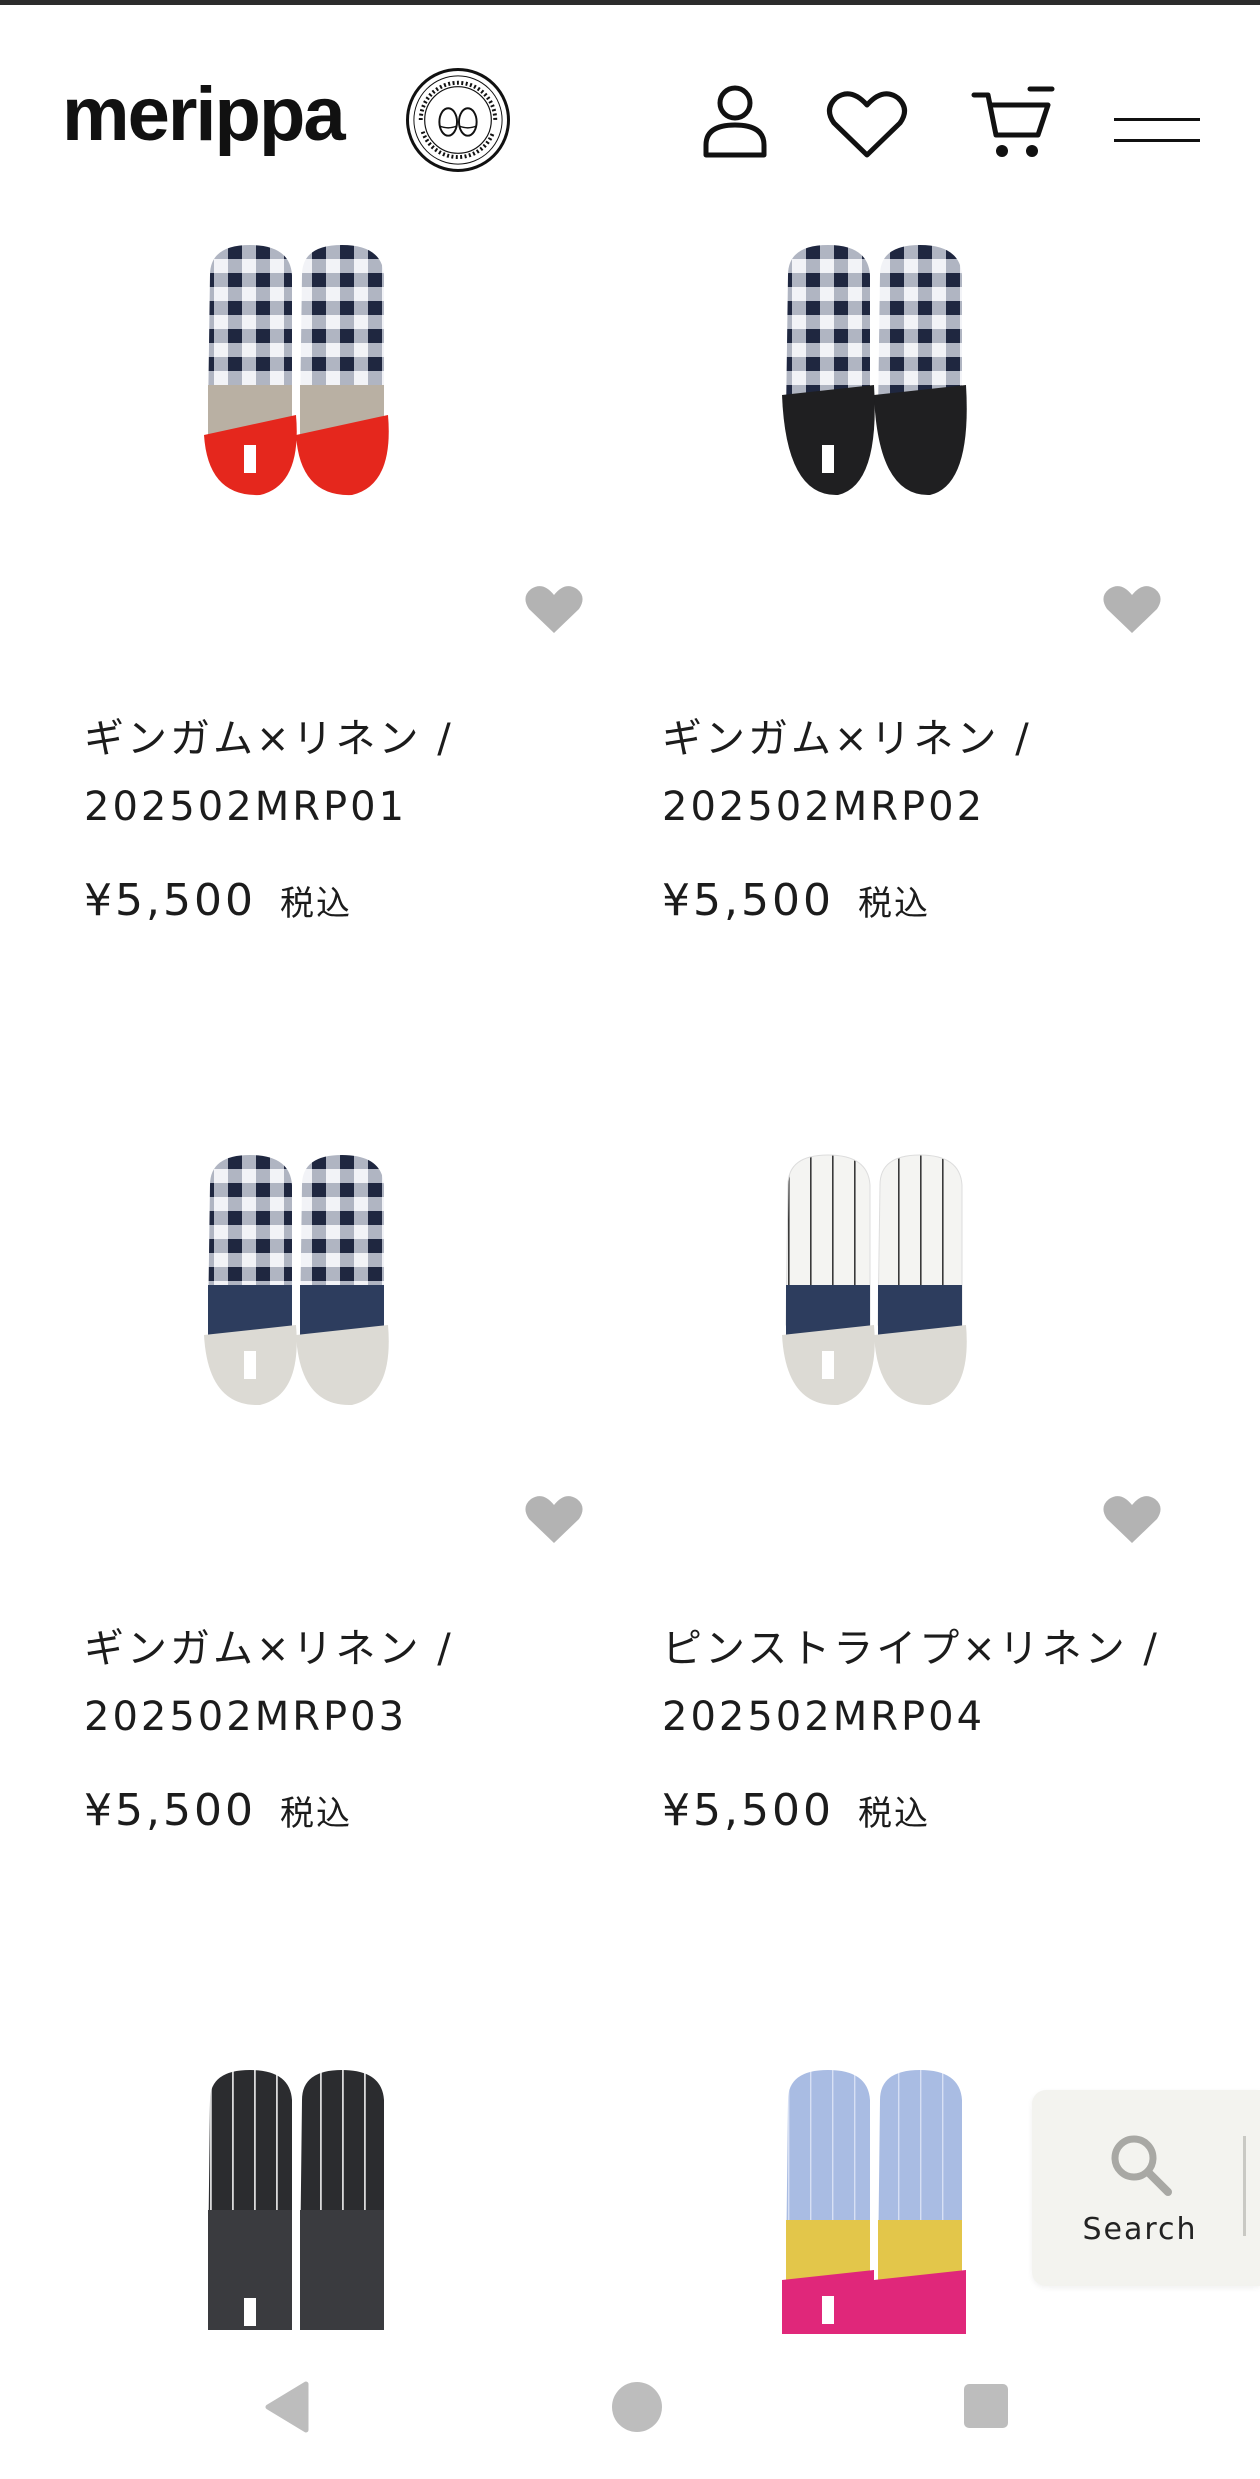 This screenshot has width=1260, height=2479. Describe the element at coordinates (1244, 2186) in the screenshot. I see `scroll-handle` at that location.